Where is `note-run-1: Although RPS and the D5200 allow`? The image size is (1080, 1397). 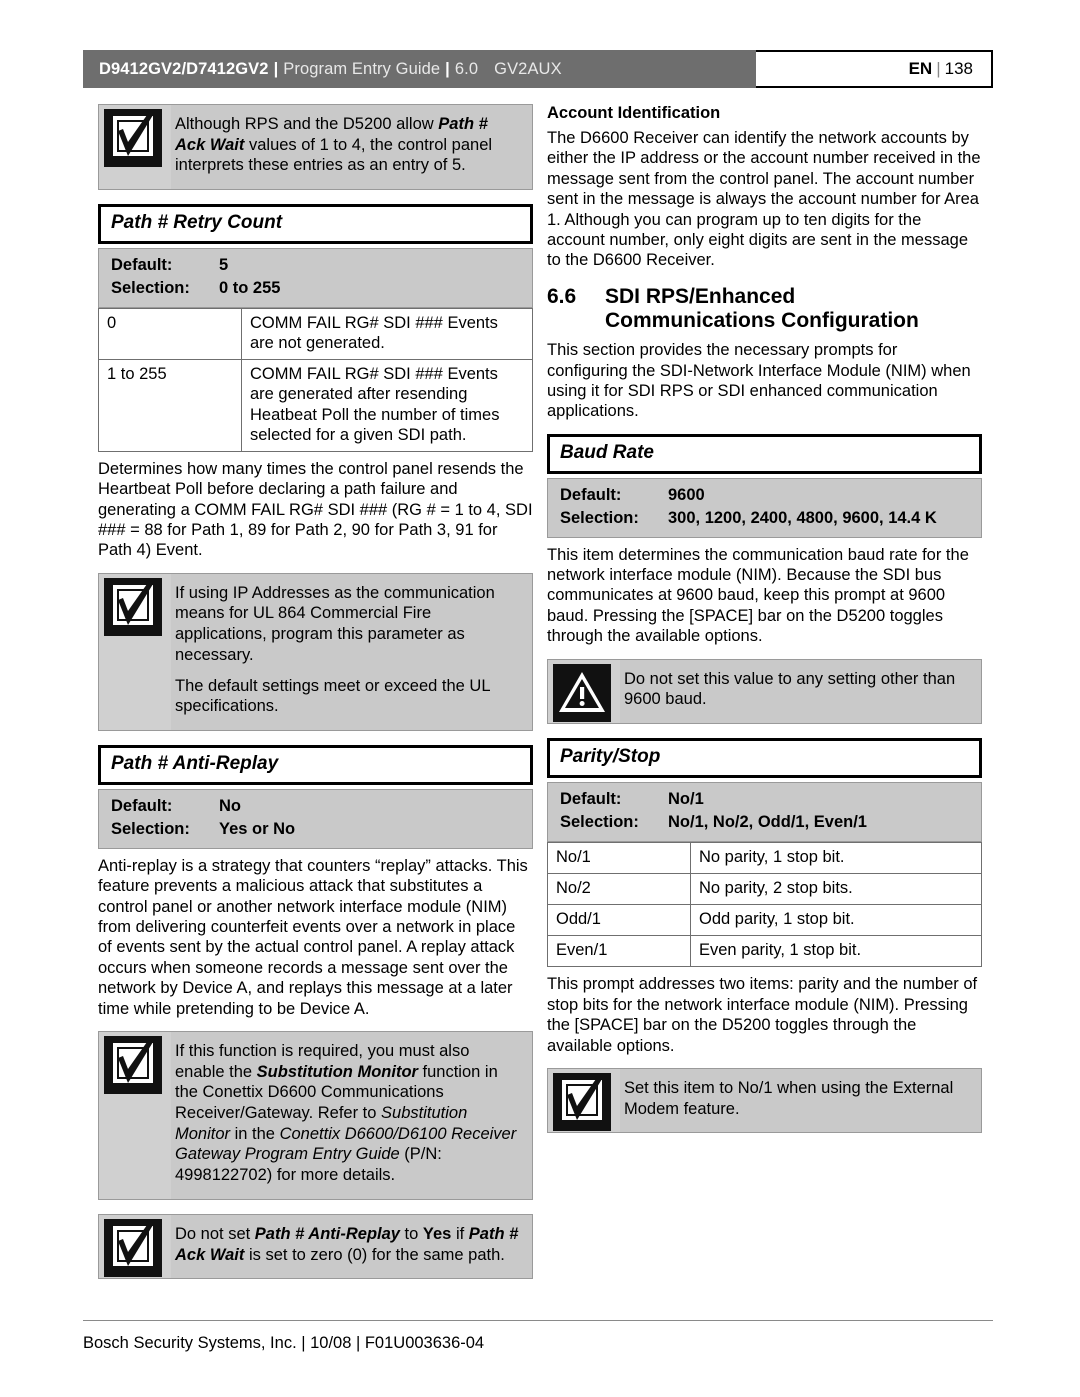
note-run-1: Although RPS and the D5200 allow is located at coordinates (307, 124).